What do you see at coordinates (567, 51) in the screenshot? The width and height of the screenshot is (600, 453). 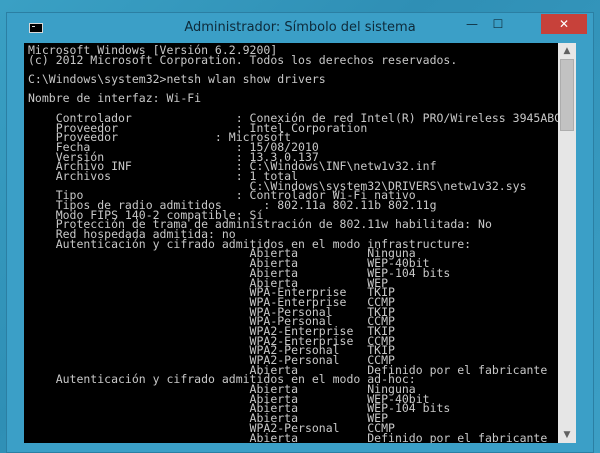 I see `scroll-up-icon: ▲` at bounding box center [567, 51].